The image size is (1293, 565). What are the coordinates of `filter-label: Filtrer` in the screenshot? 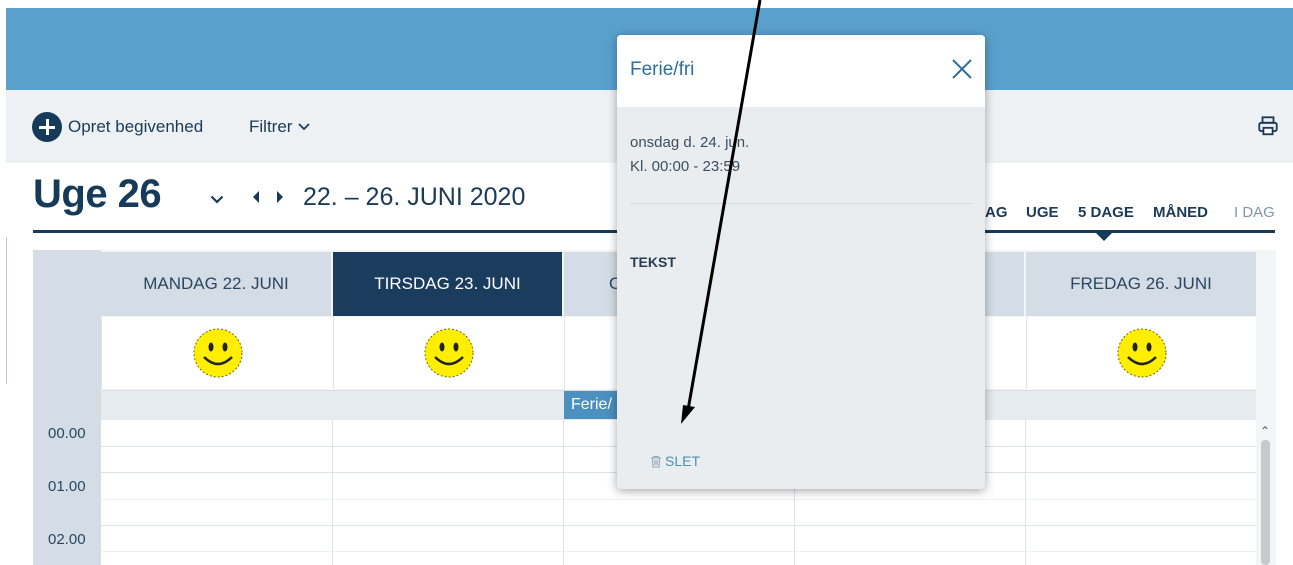 It's located at (271, 126).